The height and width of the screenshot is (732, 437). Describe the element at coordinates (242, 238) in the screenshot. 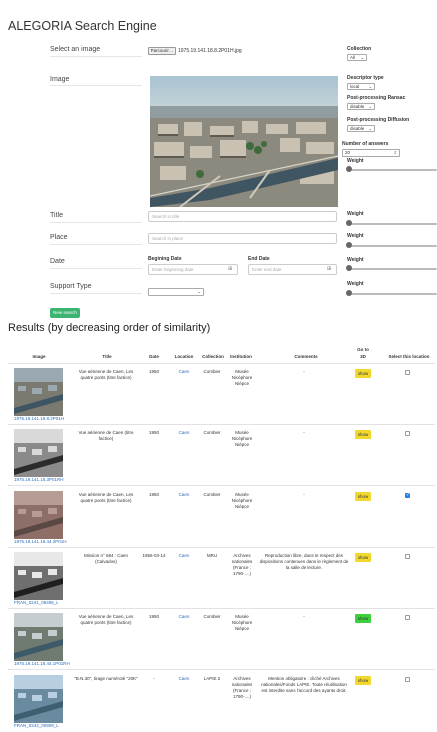

I see `place-input: Search in place` at that location.